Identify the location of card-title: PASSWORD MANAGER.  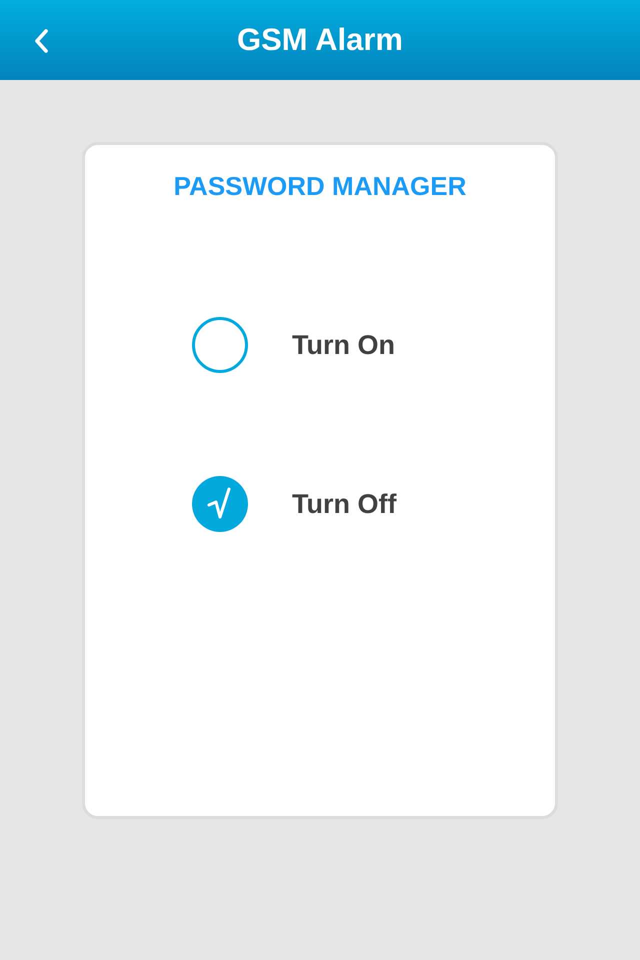
(320, 186).